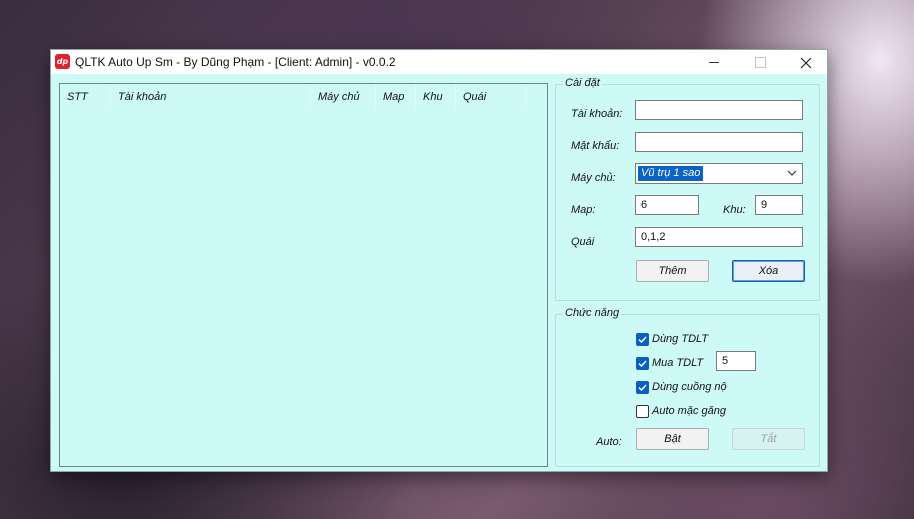 Image resolution: width=914 pixels, height=519 pixels. Describe the element at coordinates (62, 61) in the screenshot. I see `app-logo-icon: dp` at that location.